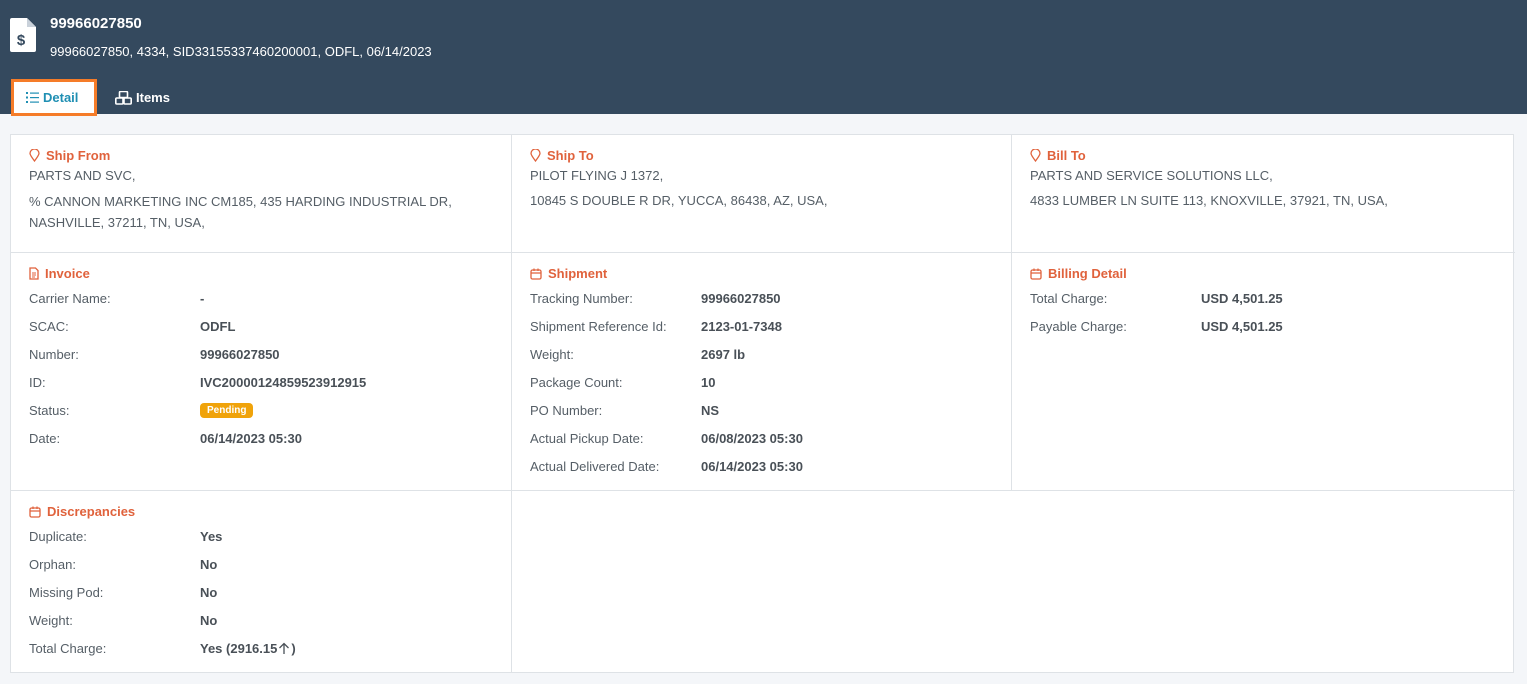 The image size is (1527, 684). I want to click on invoice-row: SCAC: ODFL, so click(132, 326).